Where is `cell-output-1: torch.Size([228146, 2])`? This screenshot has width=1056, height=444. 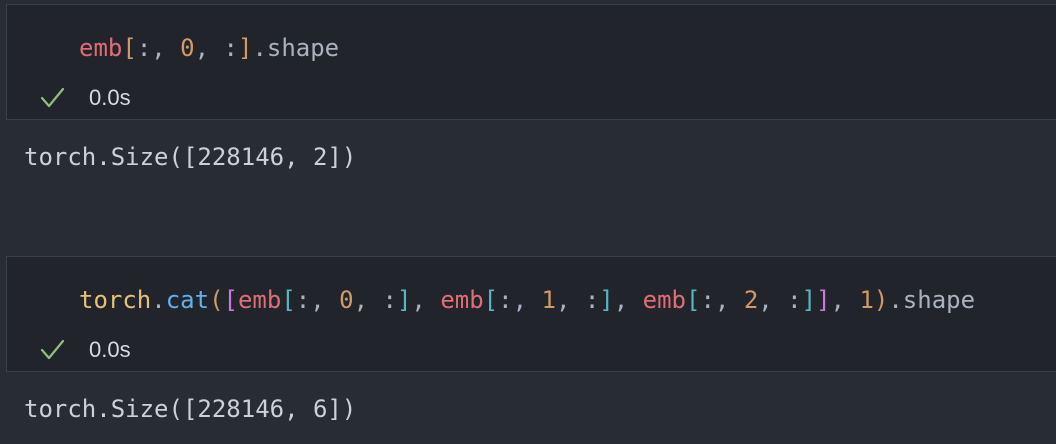 cell-output-1: torch.Size([228146, 2]) is located at coordinates (190, 157).